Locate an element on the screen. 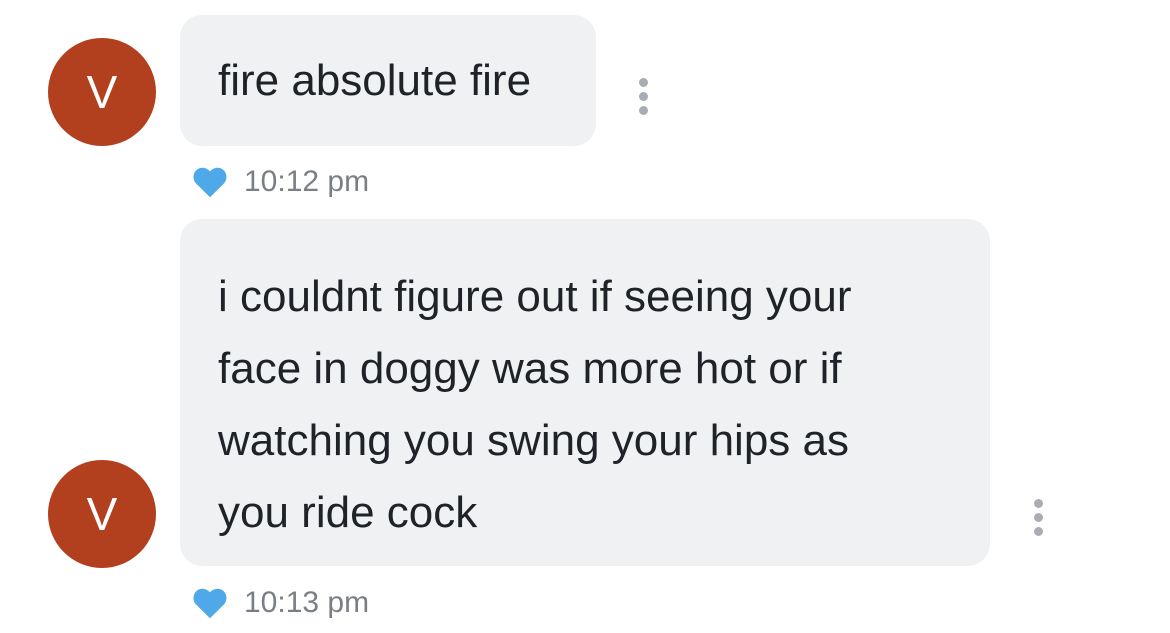 The image size is (1170, 633). message-meta: 10:12 pm is located at coordinates (280, 182).